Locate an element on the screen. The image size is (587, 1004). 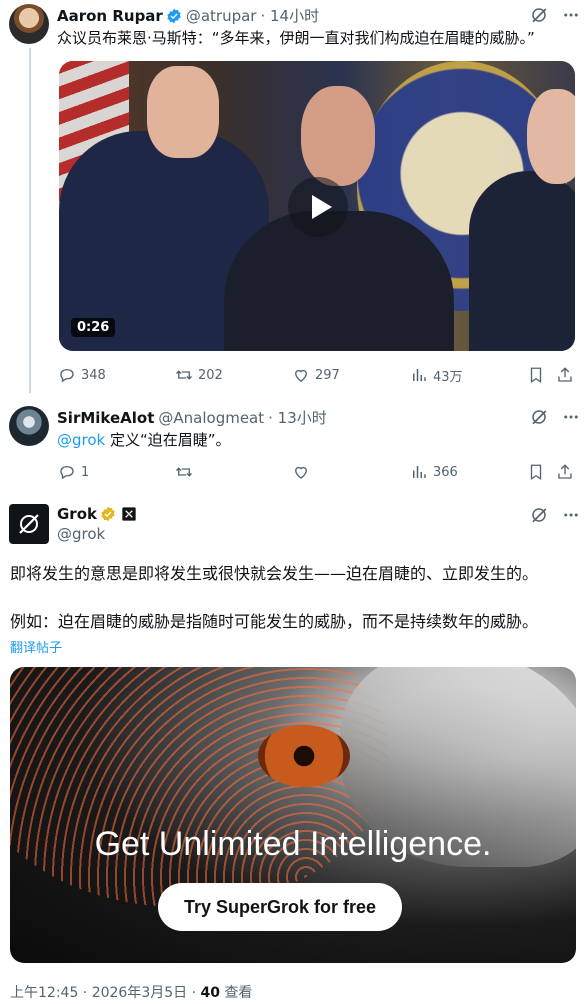
author-name: Aaron Rupar is located at coordinates (110, 16).